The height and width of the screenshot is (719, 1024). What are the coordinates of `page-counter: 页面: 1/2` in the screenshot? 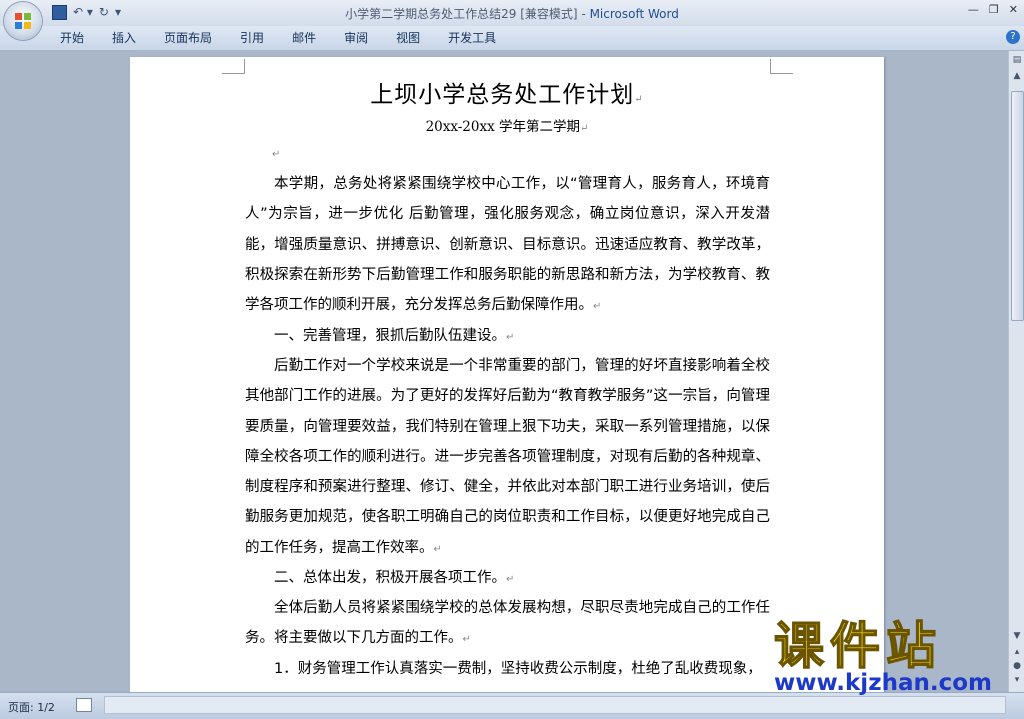 It's located at (31, 707).